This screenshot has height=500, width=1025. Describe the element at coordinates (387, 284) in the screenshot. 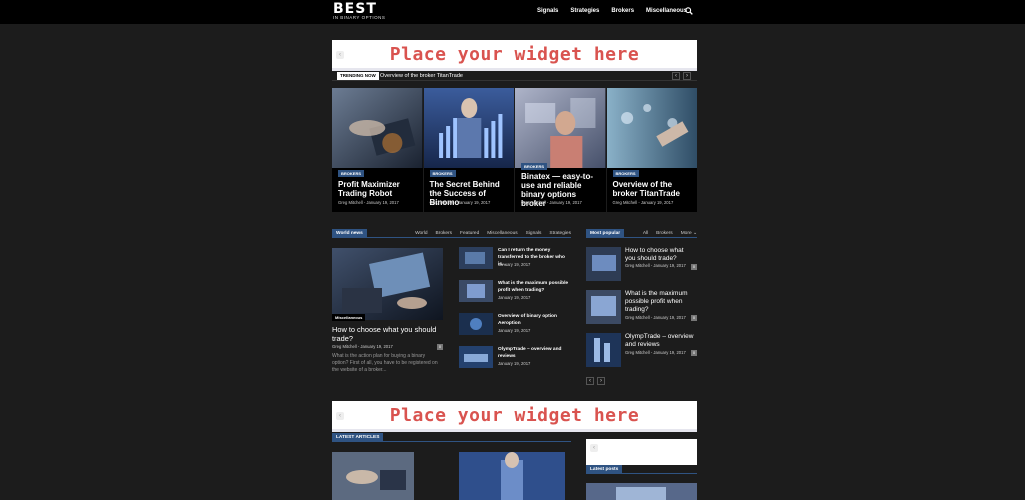

I see `world-news-main-image` at that location.